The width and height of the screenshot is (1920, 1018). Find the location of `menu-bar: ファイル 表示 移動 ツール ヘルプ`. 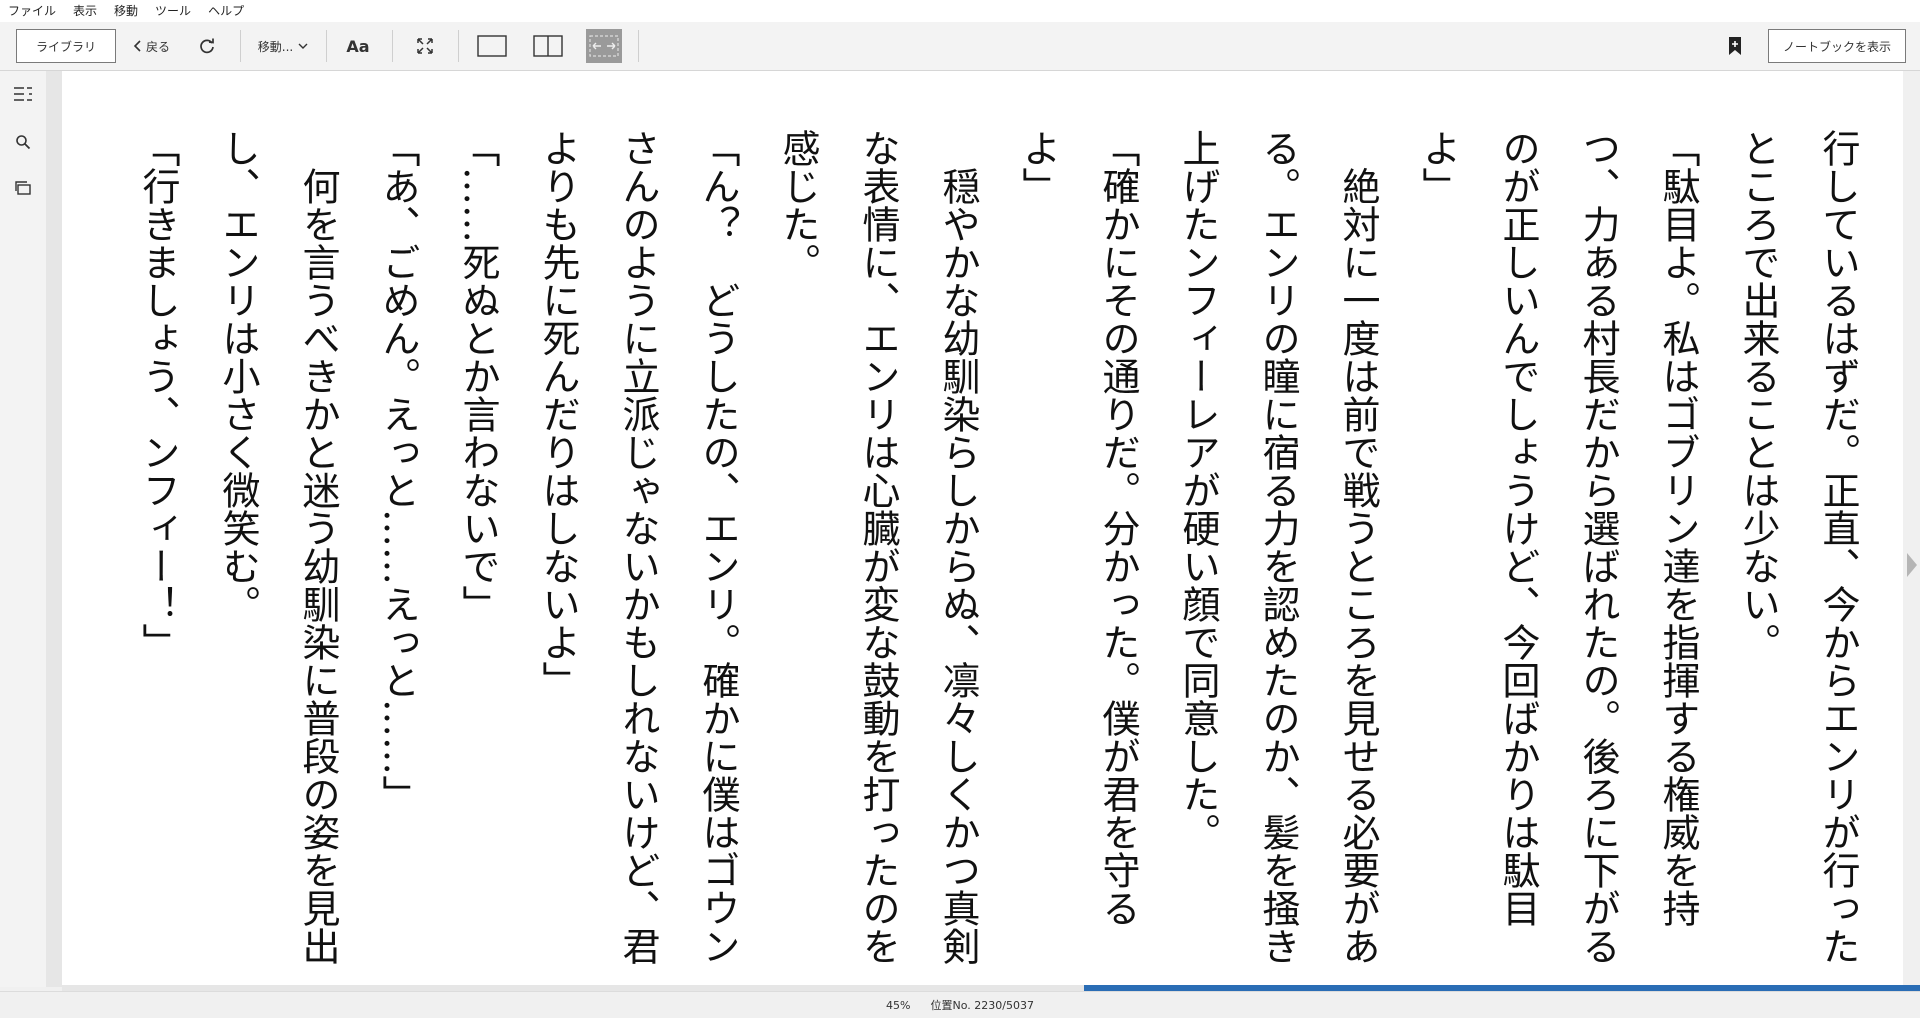

menu-bar: ファイル 表示 移動 ツール ヘルプ is located at coordinates (960, 11).